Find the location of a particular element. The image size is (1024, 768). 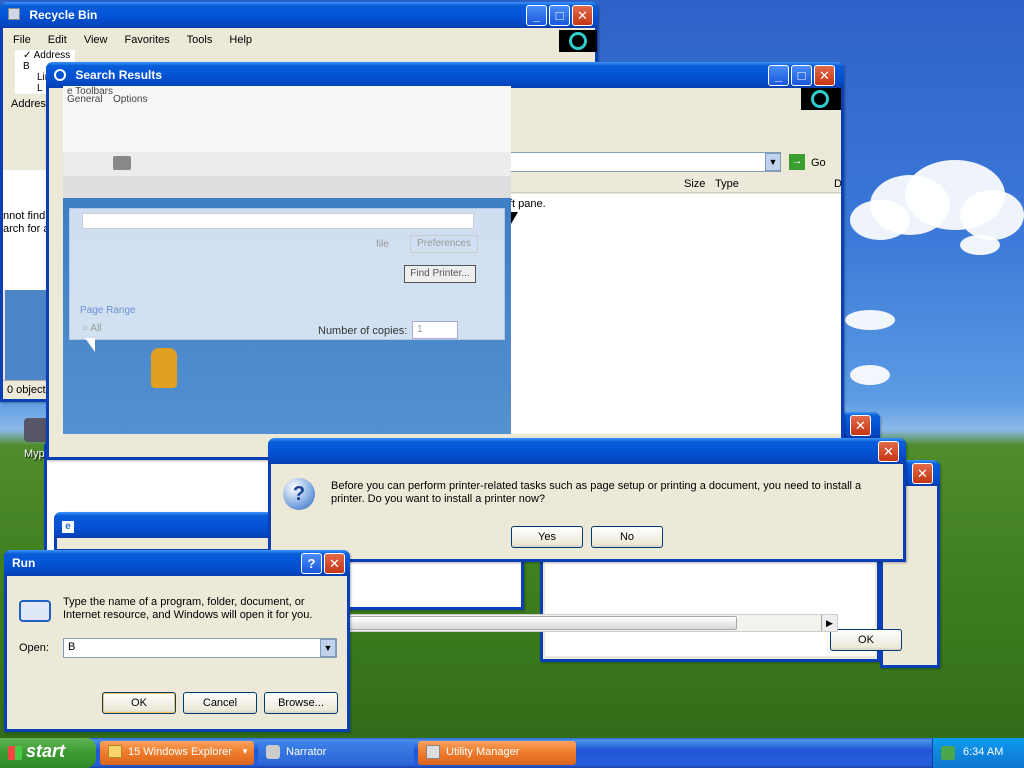

start-label: start is located at coordinates (46, 751).